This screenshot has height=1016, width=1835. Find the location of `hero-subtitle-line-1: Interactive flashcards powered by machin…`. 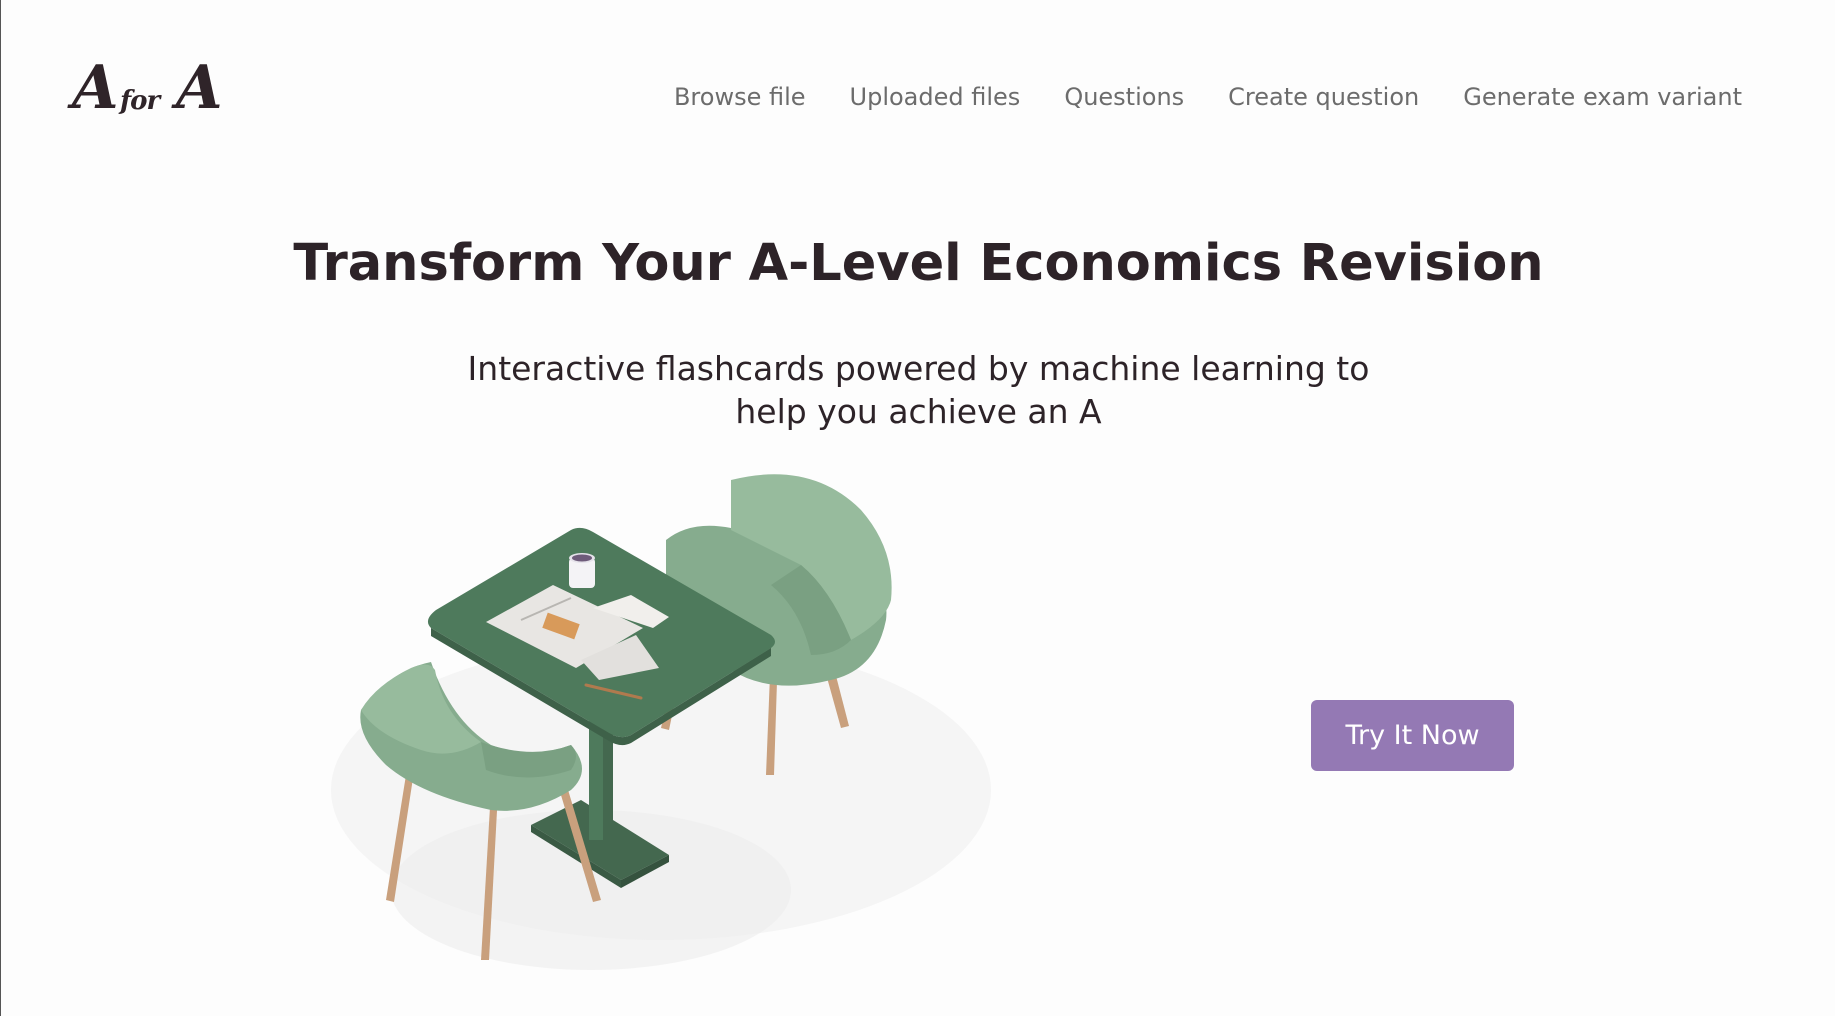

hero-subtitle-line-1: Interactive flashcards powered by machin… is located at coordinates (918, 368).